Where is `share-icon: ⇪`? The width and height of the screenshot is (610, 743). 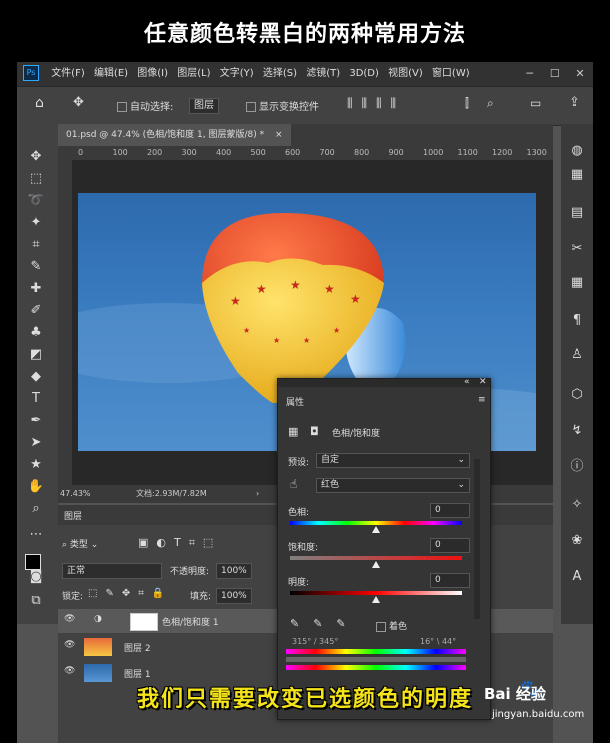 share-icon: ⇪ is located at coordinates (574, 102).